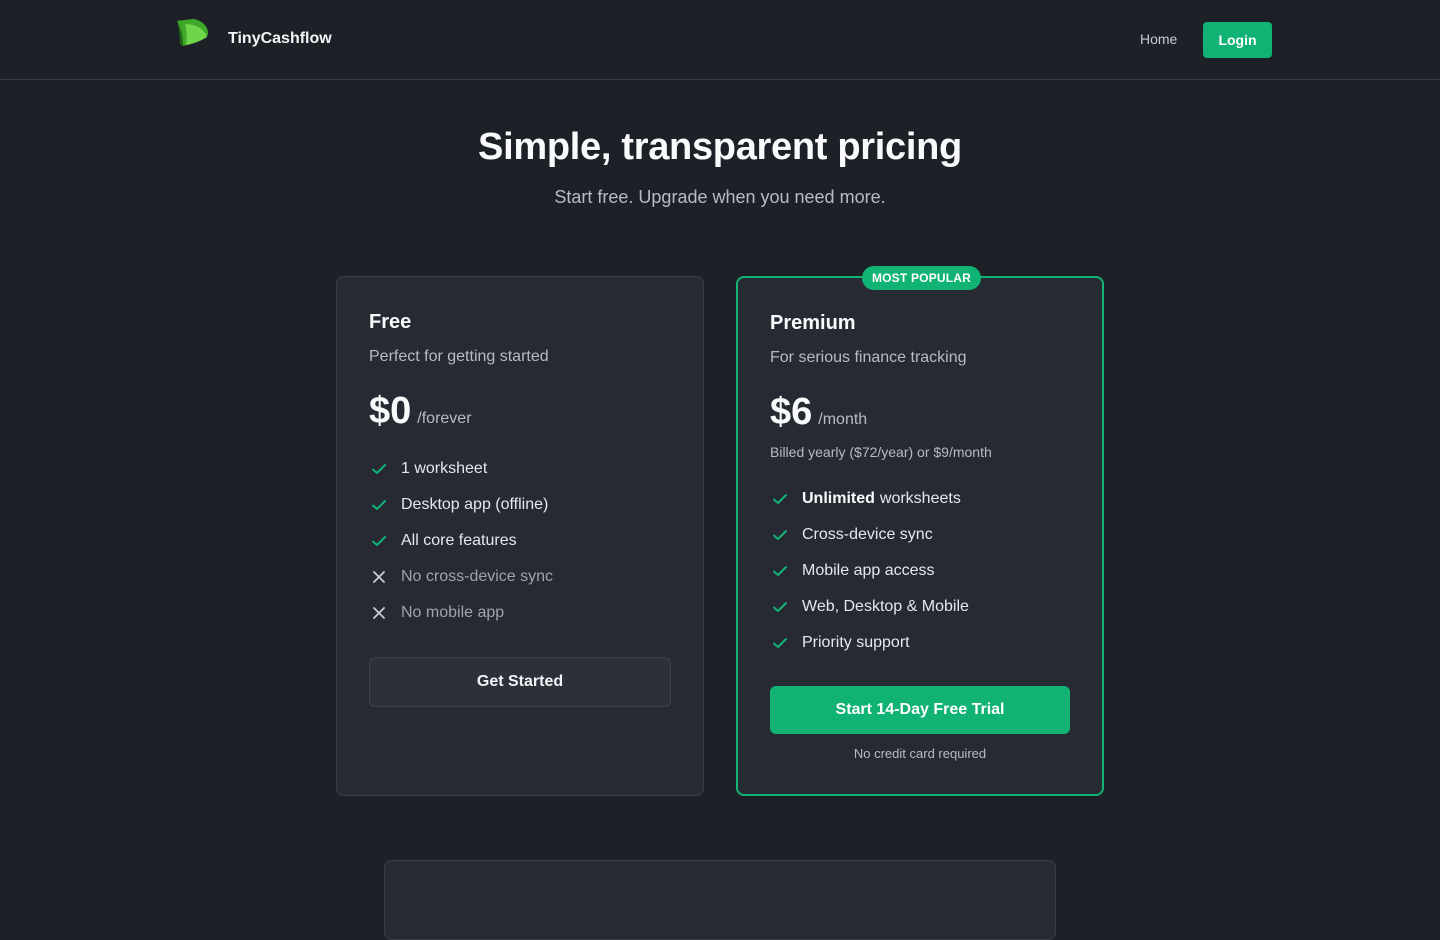  I want to click on feature-text: Cross-device sync, so click(867, 534).